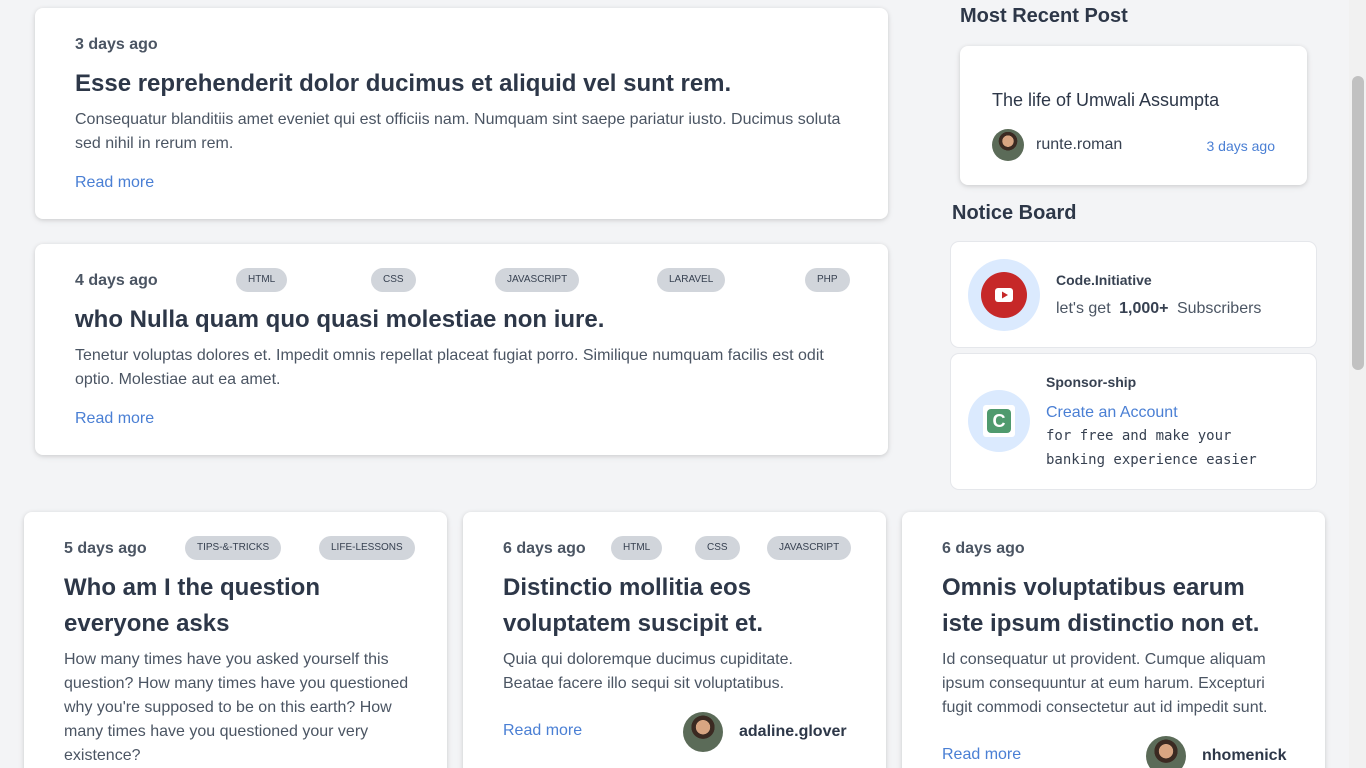  I want to click on subscribe-prefix: let's get, so click(1083, 308).